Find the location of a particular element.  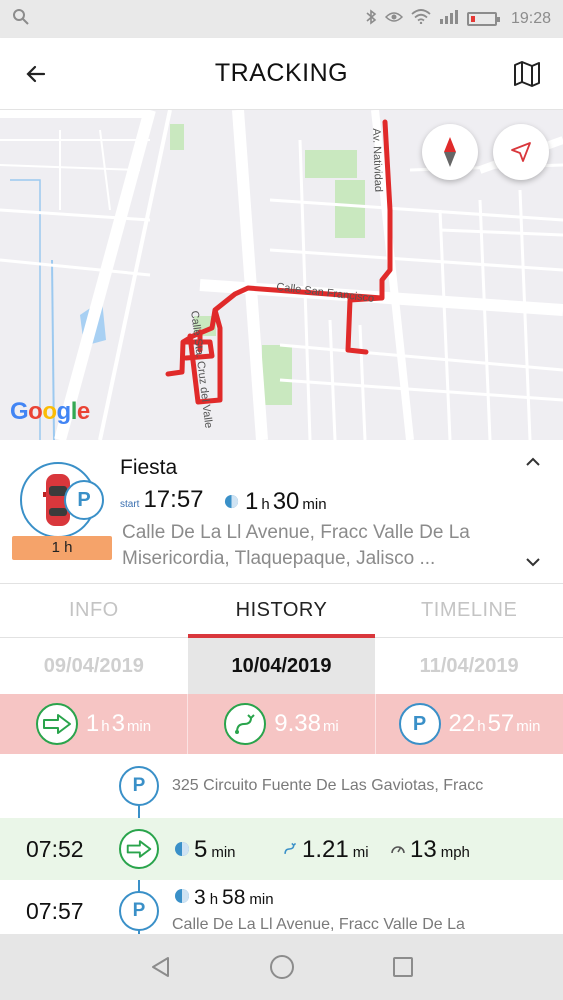

summary-distance: 9.38 mi is located at coordinates (282, 724).